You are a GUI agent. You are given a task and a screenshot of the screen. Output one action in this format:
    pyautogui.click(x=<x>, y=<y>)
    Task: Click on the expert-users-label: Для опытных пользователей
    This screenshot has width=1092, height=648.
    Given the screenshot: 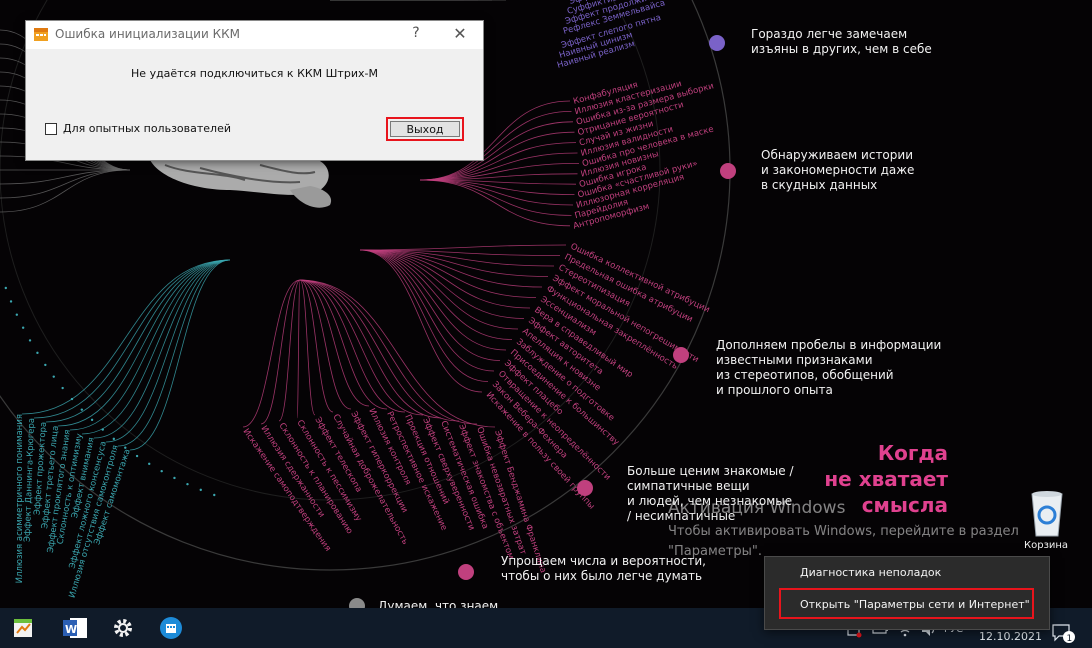 What is the action you would take?
    pyautogui.click(x=147, y=128)
    